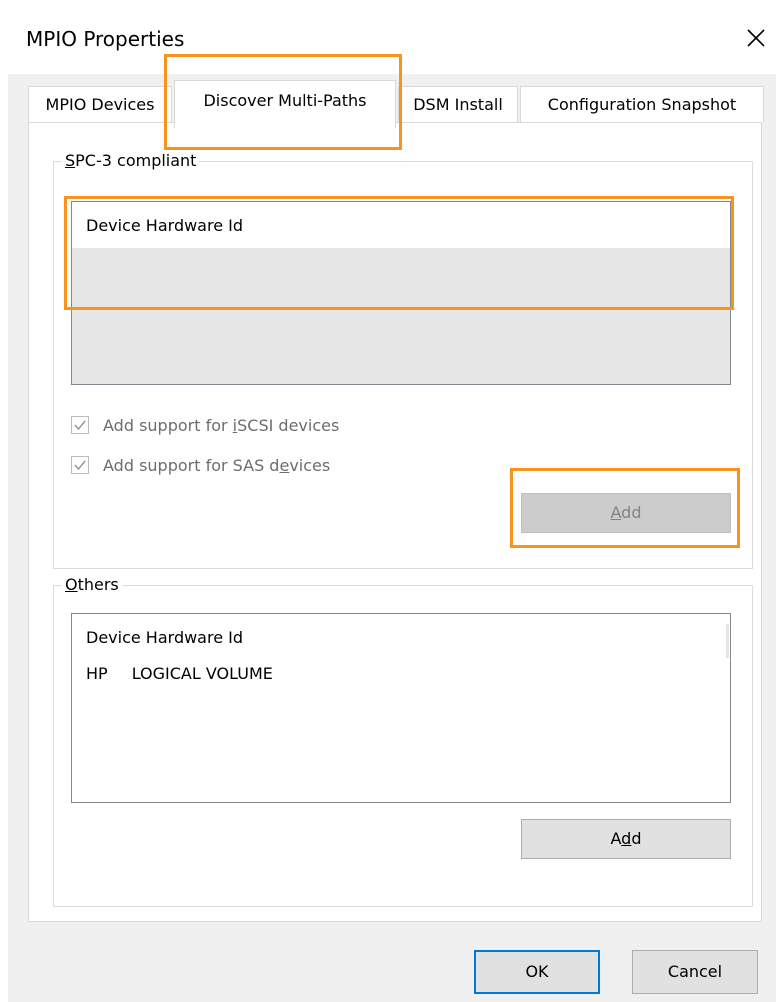  What do you see at coordinates (92, 585) in the screenshot?
I see `others-legend: Others` at bounding box center [92, 585].